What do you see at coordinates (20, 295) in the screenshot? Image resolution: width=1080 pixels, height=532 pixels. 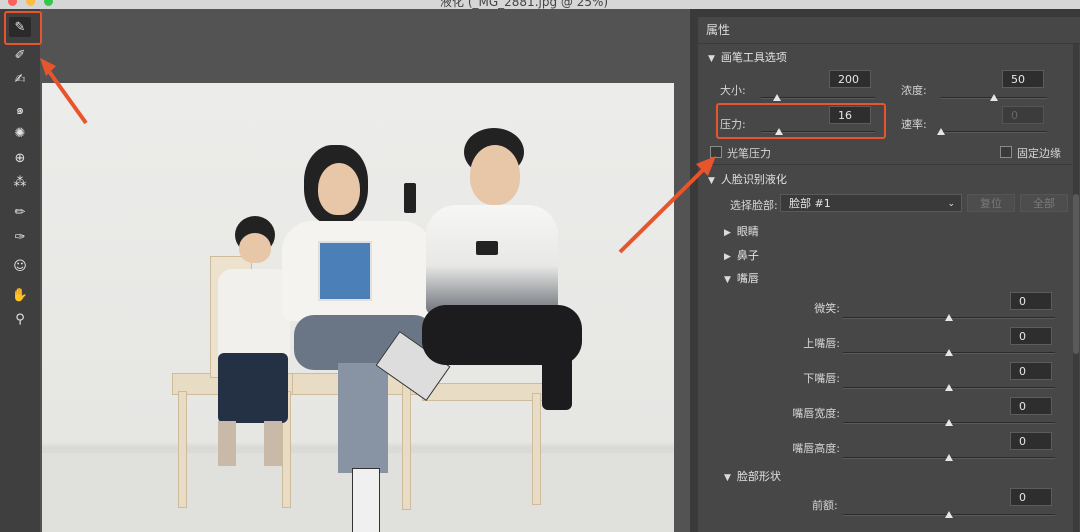 I see `hand-tool-icon: ✋` at bounding box center [20, 295].